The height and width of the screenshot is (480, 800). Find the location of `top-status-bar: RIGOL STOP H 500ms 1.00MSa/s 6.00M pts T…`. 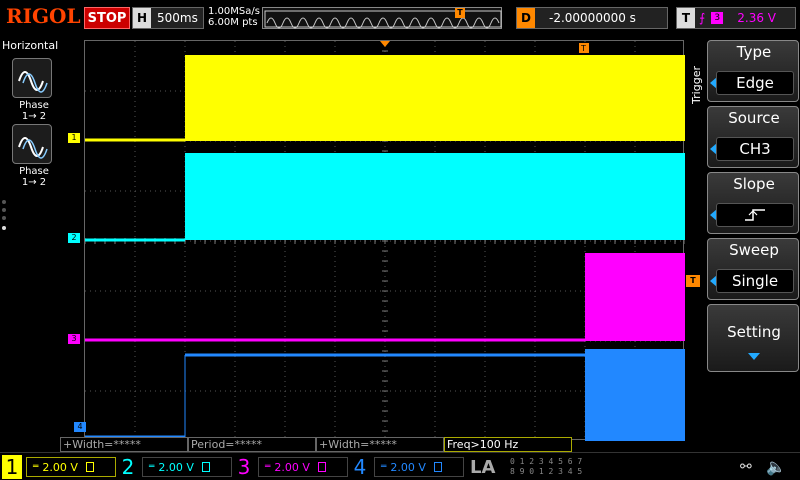

top-status-bar: RIGOL STOP H 500ms 1.00MSa/s 6.00M pts T… is located at coordinates (400, 18).